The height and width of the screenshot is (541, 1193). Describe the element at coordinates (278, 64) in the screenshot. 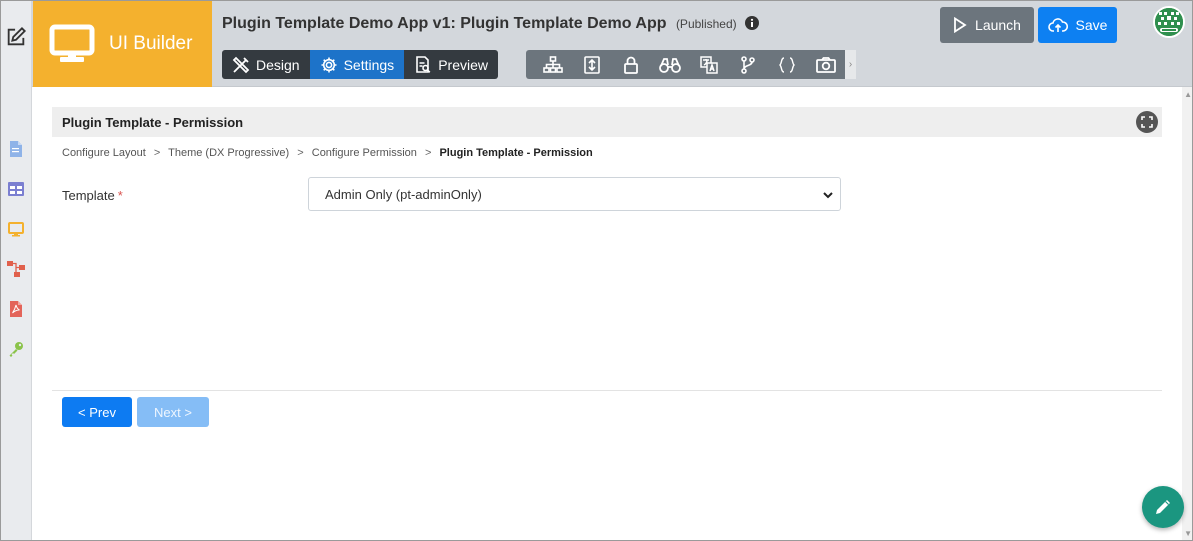

I see `mode-design-label: Design` at that location.